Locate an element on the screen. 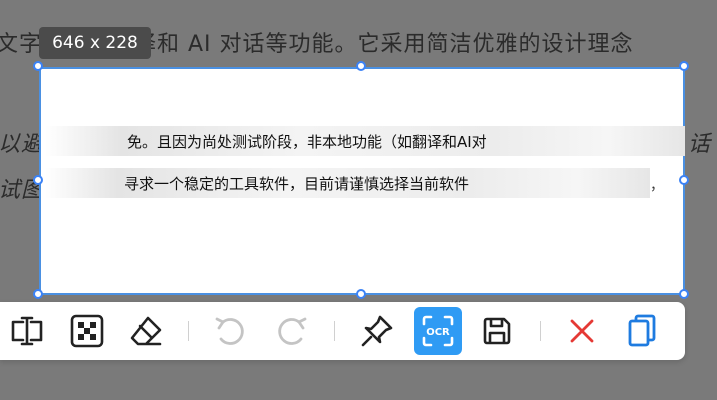 The width and height of the screenshot is (717, 400). resize-handle-bottom is located at coordinates (361, 294).